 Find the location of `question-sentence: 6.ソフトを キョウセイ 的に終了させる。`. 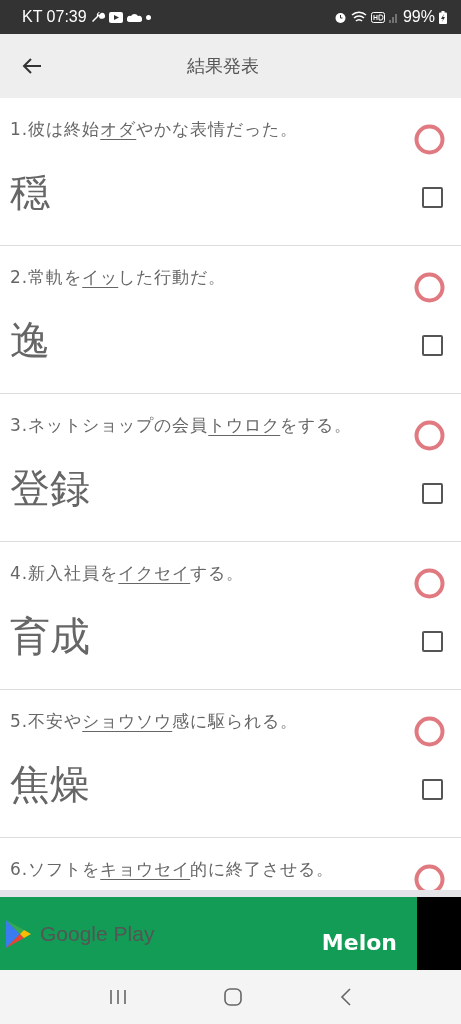

question-sentence: 6.ソフトを キョウセイ 的に終了させる。 is located at coordinates (172, 869).